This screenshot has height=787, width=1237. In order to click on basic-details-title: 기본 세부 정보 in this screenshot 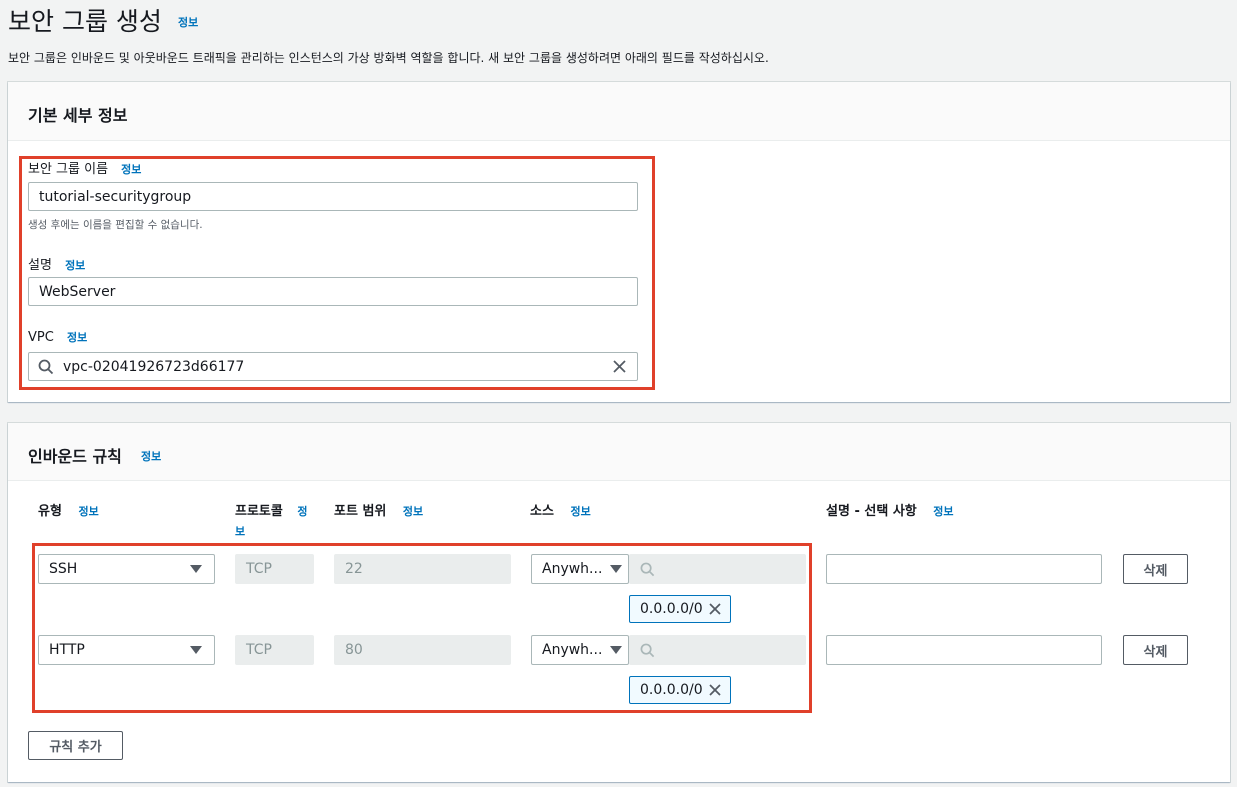, I will do `click(78, 115)`.